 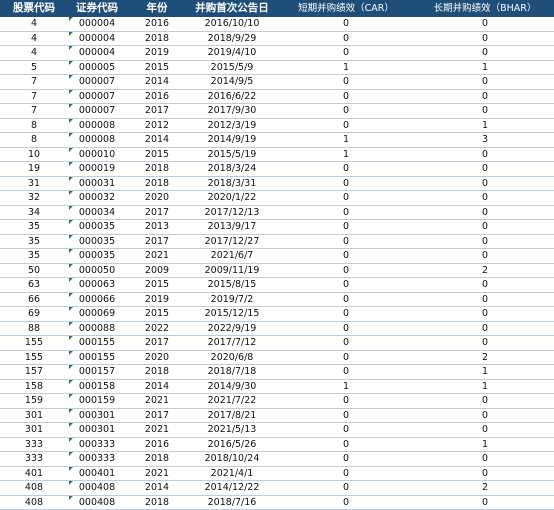 What do you see at coordinates (97, 401) in the screenshot?
I see `cell-security-code: 000159` at bounding box center [97, 401].